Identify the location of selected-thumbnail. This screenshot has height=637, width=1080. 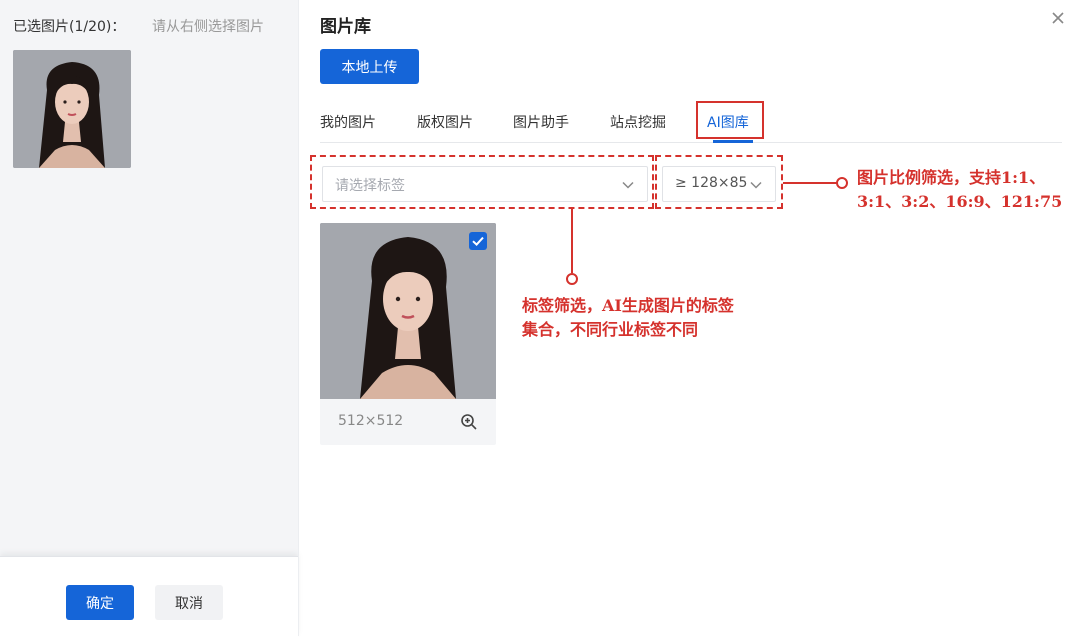
(72, 109).